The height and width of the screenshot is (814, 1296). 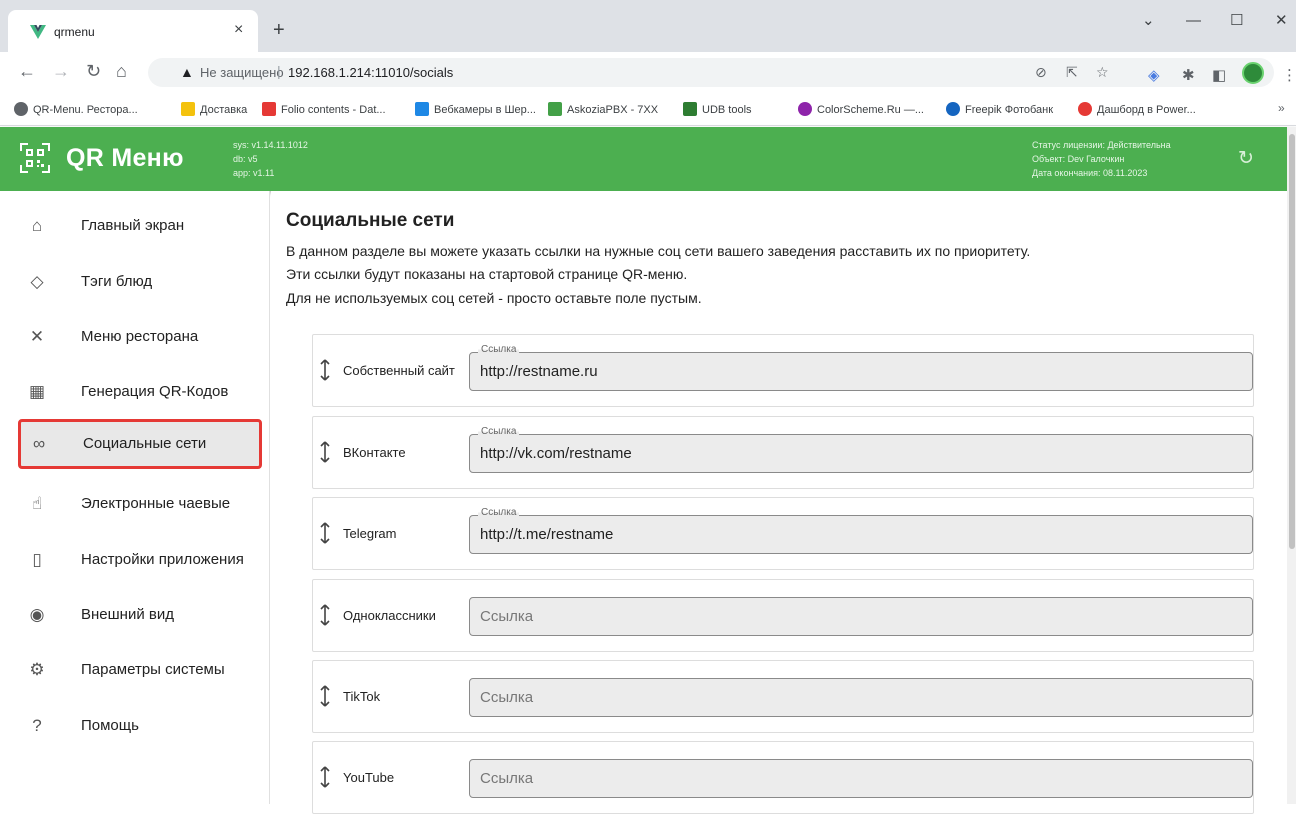 What do you see at coordinates (110, 725) in the screenshot?
I see `sidebar-item-label: Помощь` at bounding box center [110, 725].